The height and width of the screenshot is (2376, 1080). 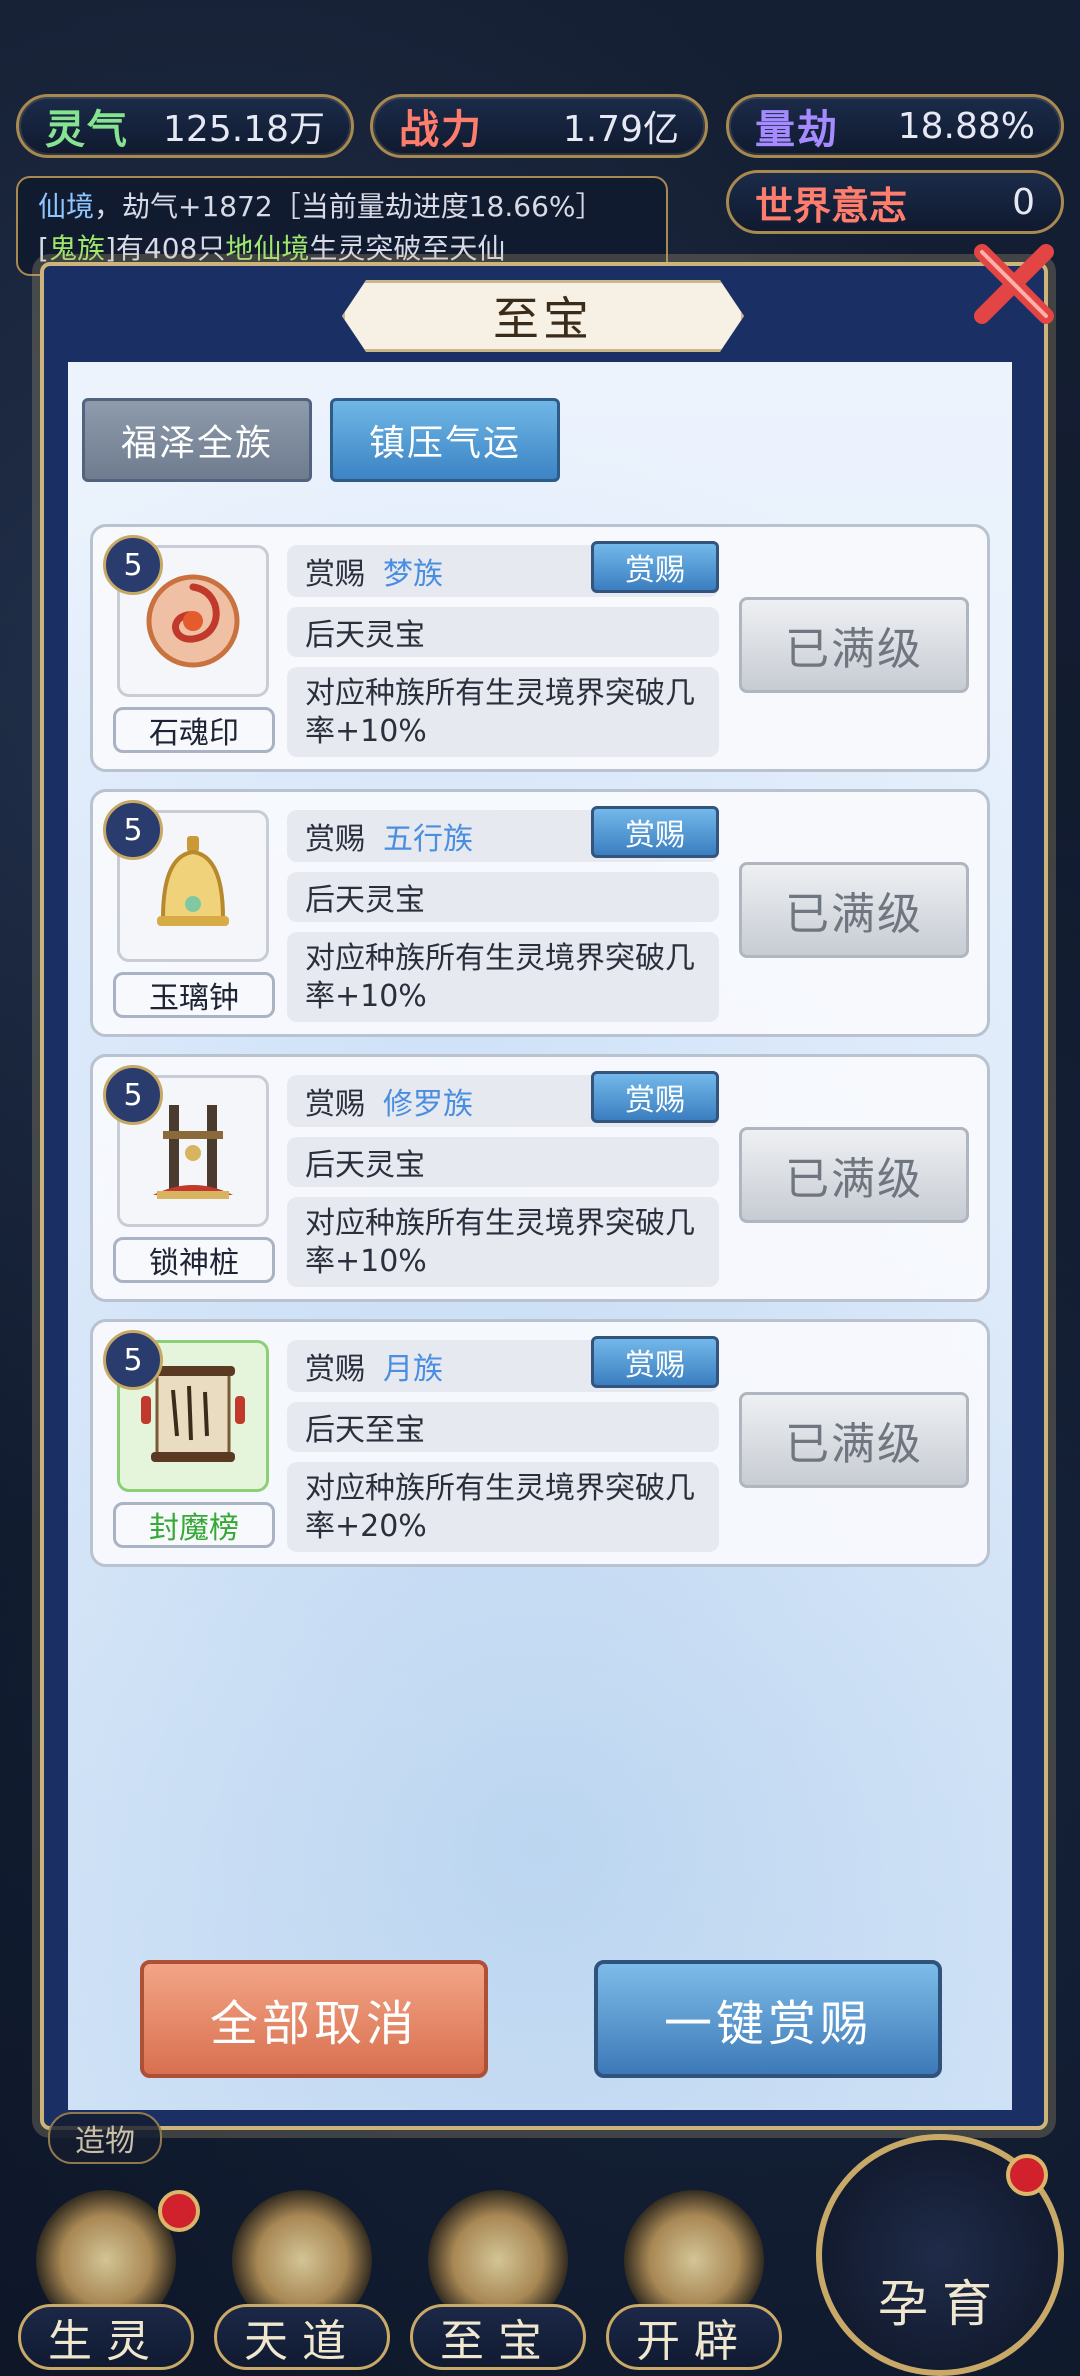 What do you see at coordinates (407, 248) in the screenshot?
I see `log-text: 生灵突破至天仙` at bounding box center [407, 248].